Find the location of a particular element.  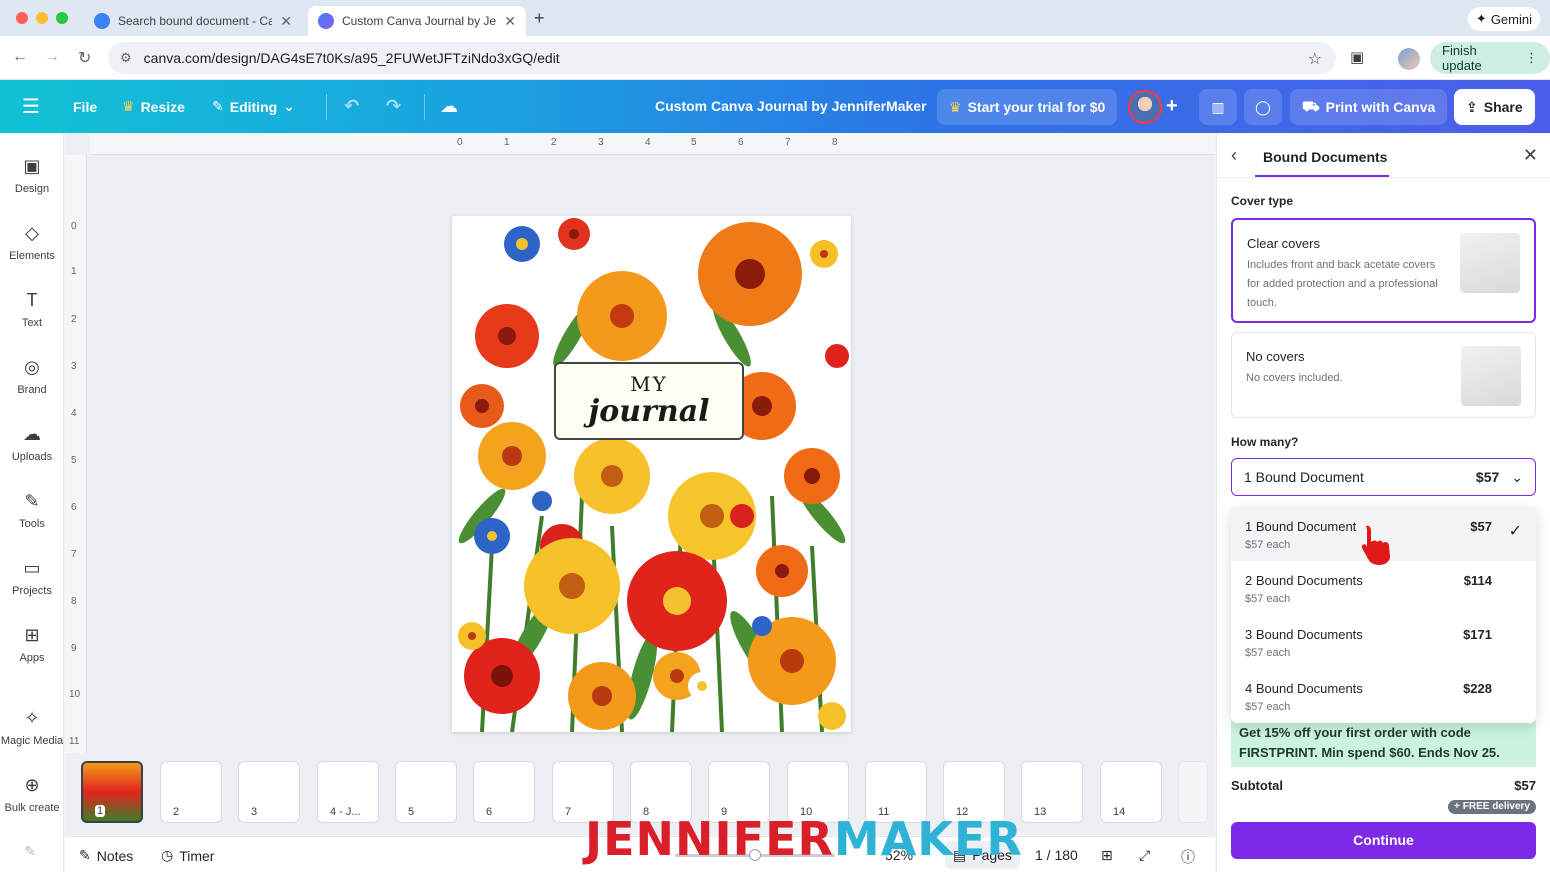

more-vertical-icon: ⋮ is located at coordinates (1531, 57).